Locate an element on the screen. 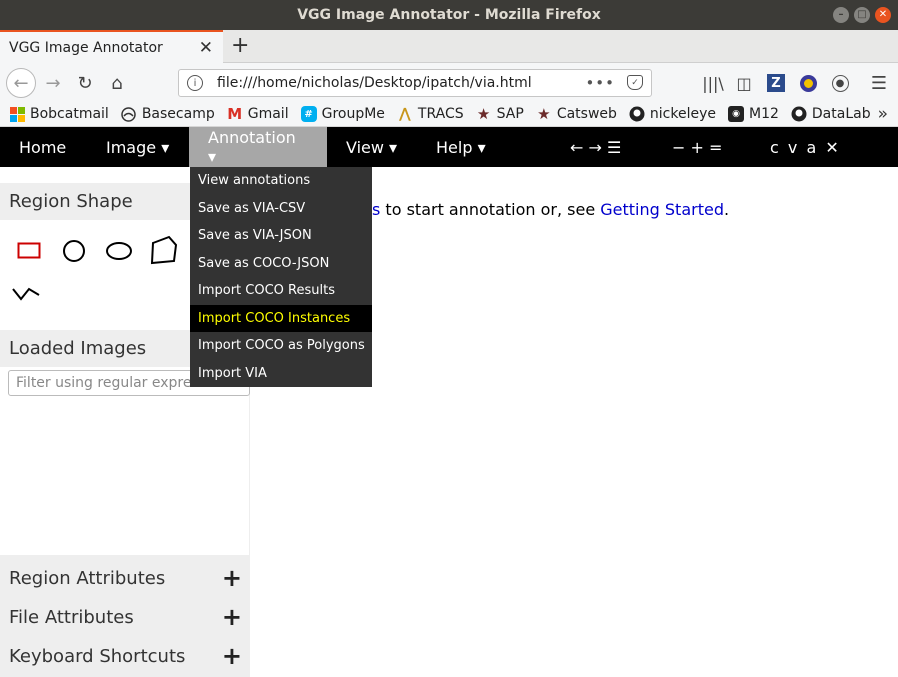  menu-home: Home is located at coordinates (42, 147).